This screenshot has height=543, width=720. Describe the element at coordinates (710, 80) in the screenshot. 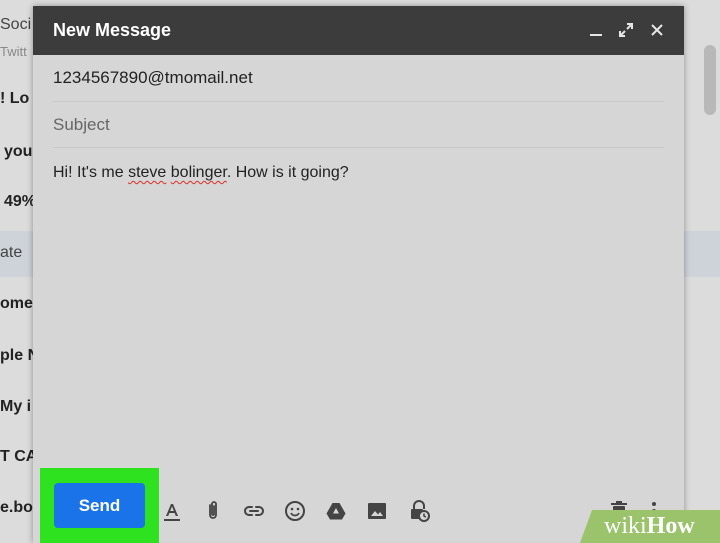

I see `inbox-scrollbar` at that location.